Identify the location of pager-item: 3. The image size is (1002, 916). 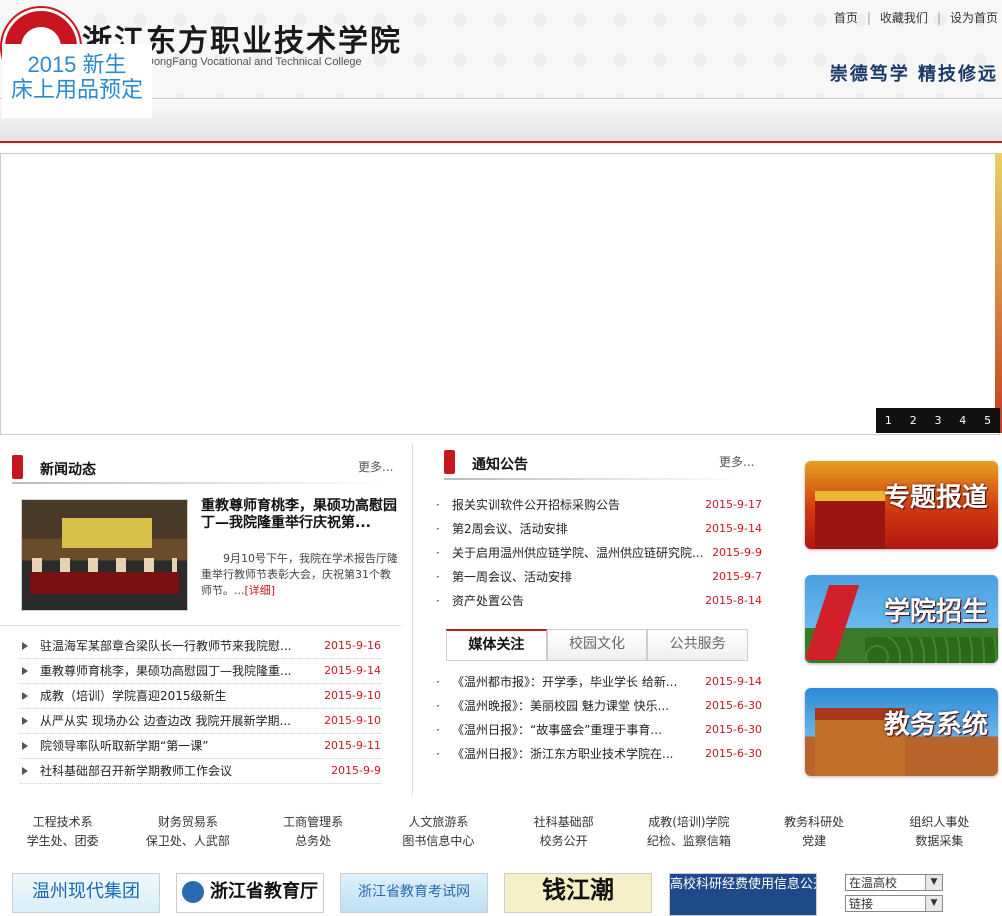
(938, 420).